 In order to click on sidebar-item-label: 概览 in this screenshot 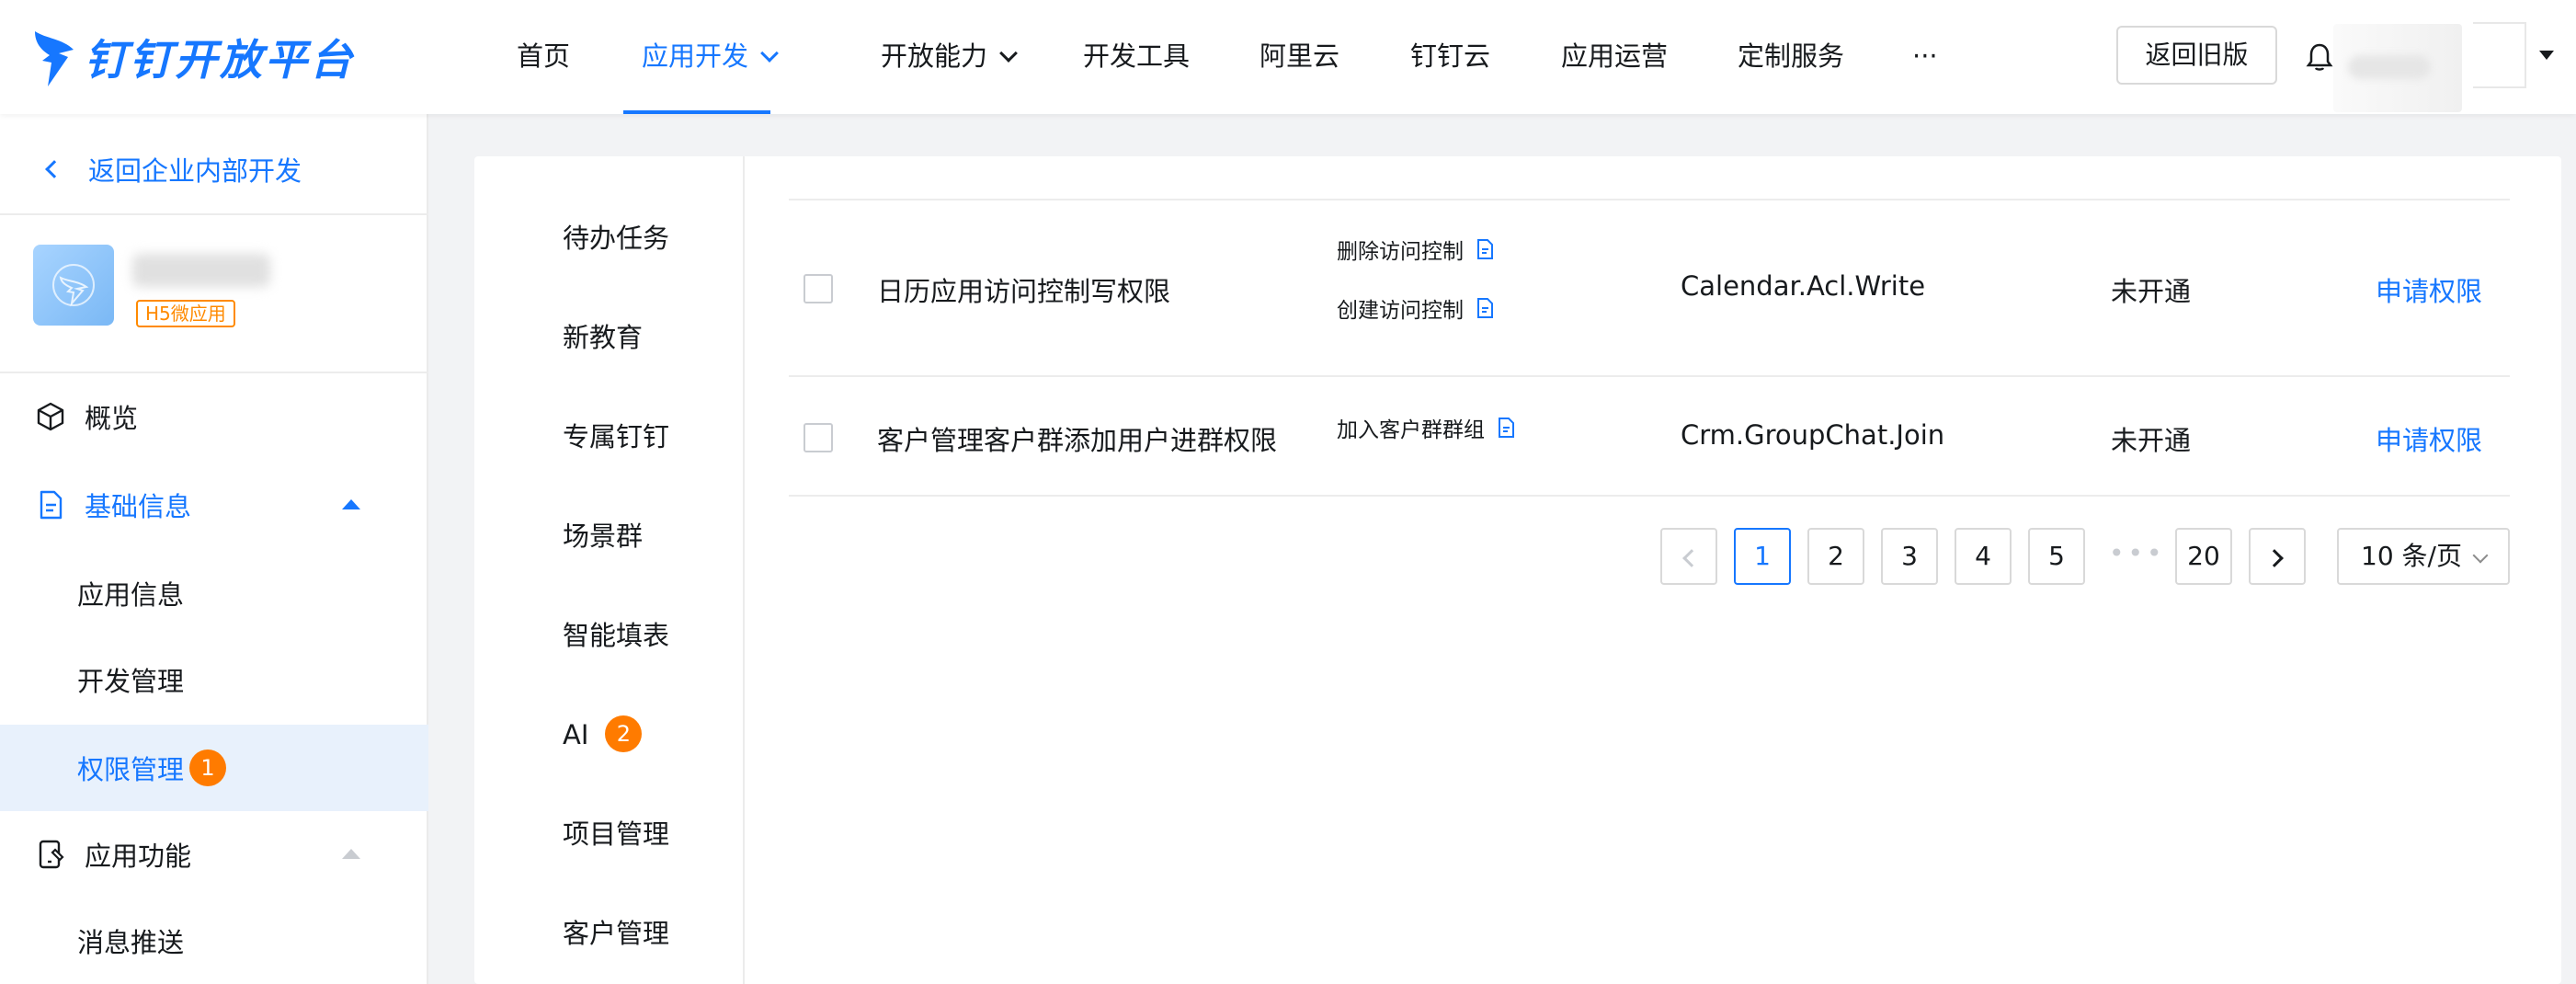, I will do `click(112, 418)`.